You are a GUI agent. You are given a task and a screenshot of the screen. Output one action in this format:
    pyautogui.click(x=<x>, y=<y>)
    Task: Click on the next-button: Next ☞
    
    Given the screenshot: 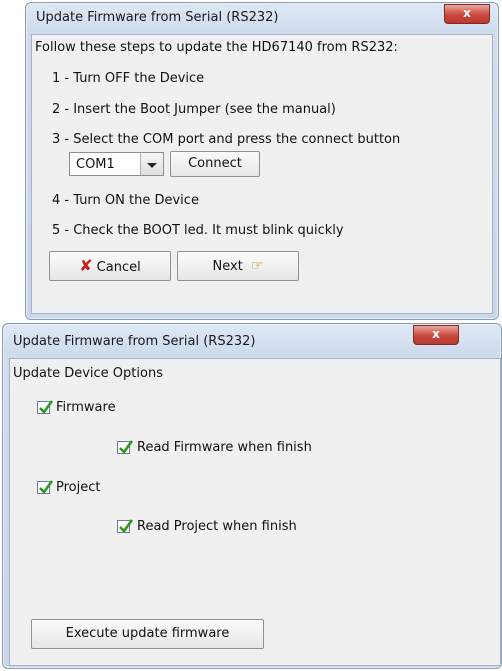 What is the action you would take?
    pyautogui.click(x=238, y=266)
    